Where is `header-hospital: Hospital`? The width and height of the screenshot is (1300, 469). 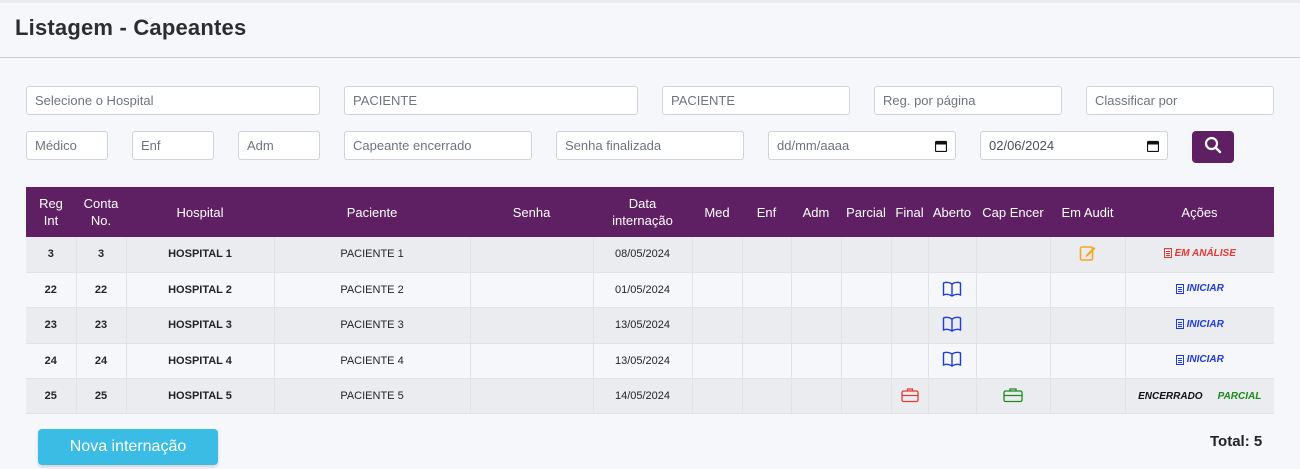 header-hospital: Hospital is located at coordinates (200, 212).